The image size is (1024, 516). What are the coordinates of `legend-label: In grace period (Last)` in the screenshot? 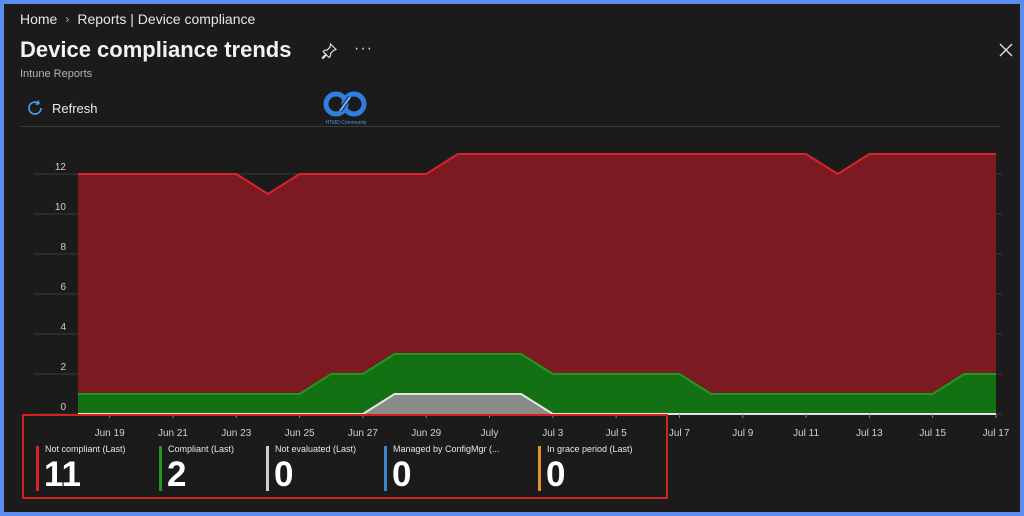 It's located at (590, 449).